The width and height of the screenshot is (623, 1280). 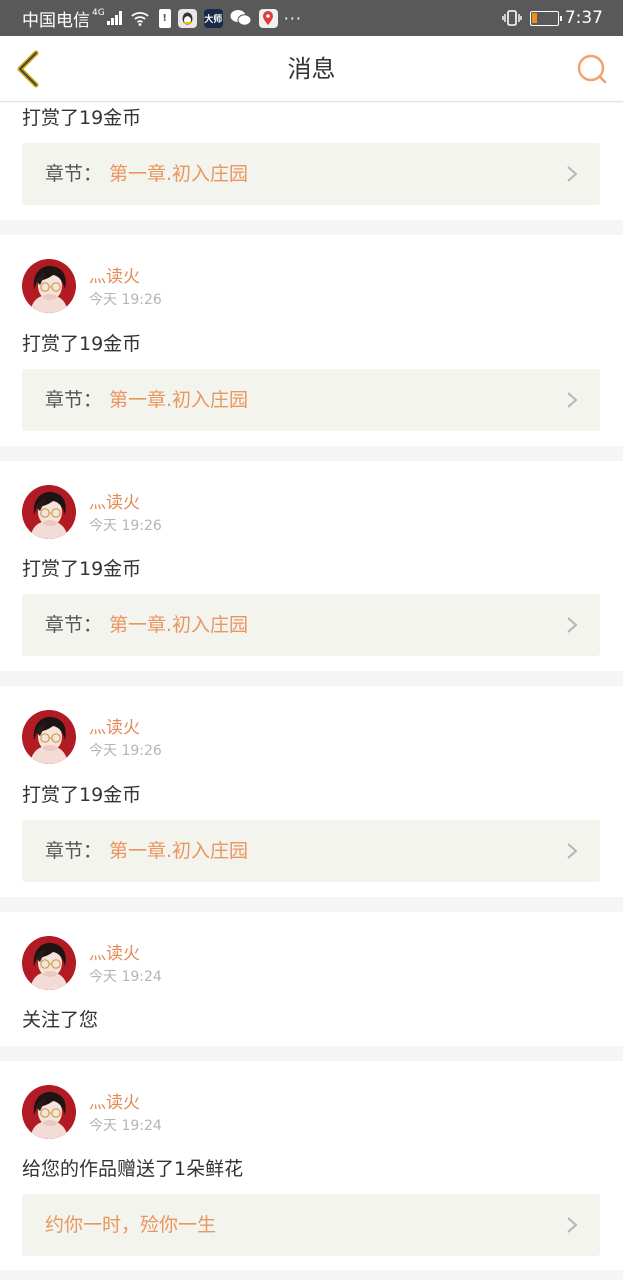 What do you see at coordinates (131, 1225) in the screenshot?
I see `quote-text: 约你一时，殓你一生` at bounding box center [131, 1225].